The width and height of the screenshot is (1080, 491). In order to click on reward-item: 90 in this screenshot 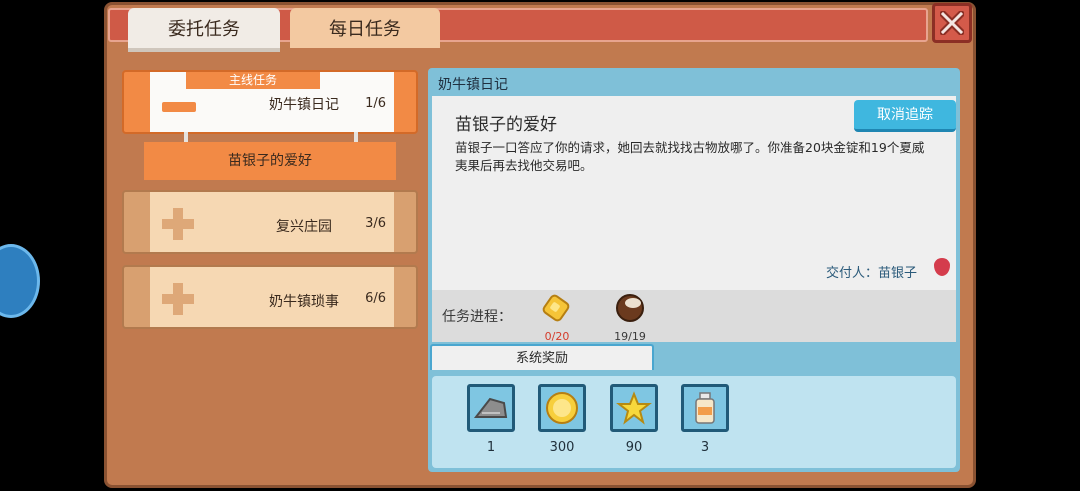, I will do `click(634, 419)`.